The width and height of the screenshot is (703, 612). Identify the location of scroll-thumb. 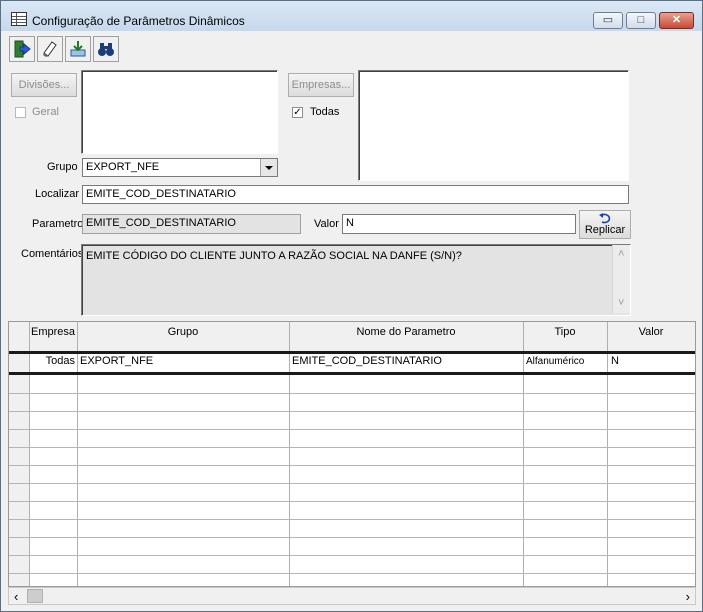
(35, 596).